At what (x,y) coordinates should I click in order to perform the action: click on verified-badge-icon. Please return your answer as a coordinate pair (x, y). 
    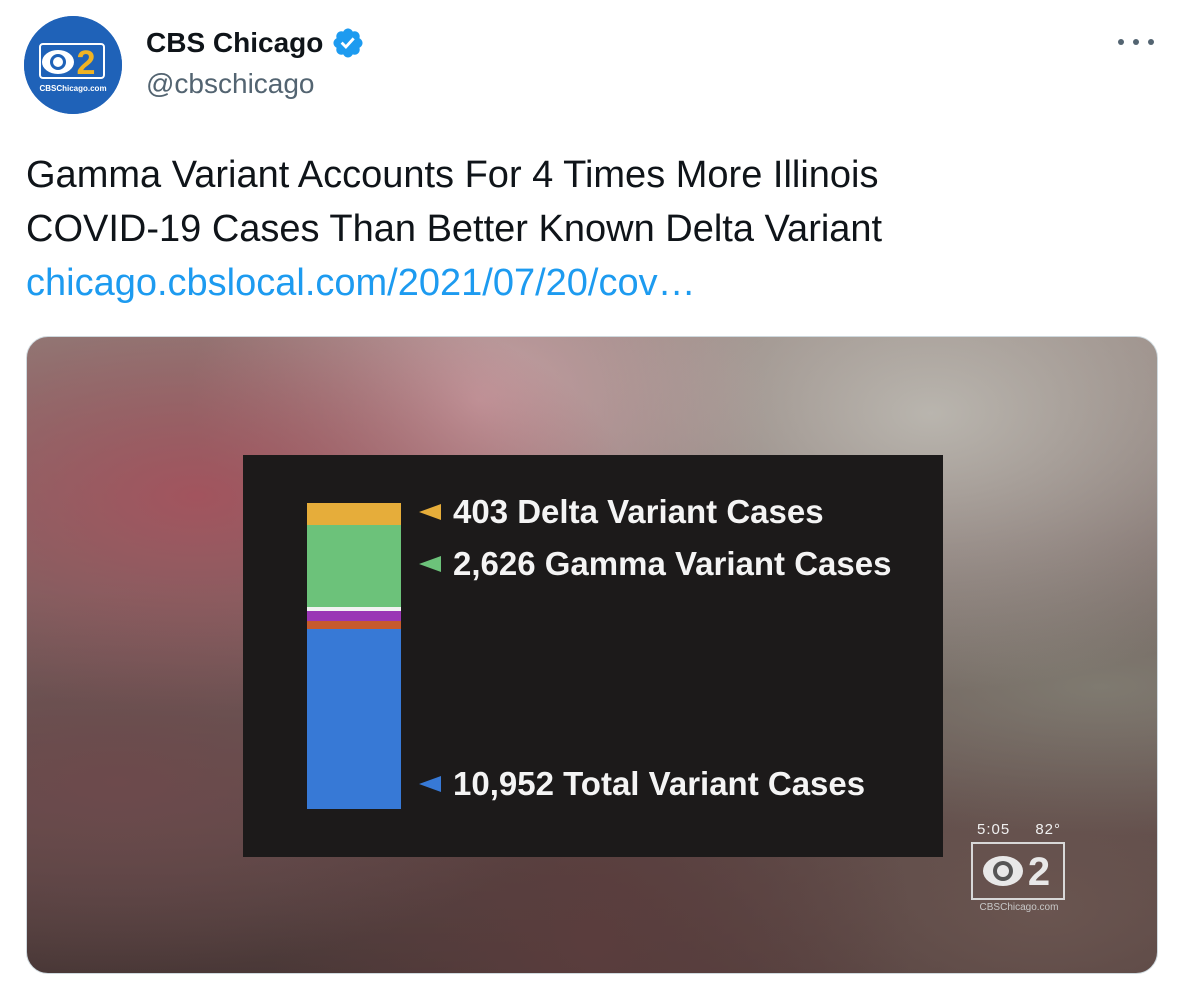
    Looking at the image, I should click on (348, 43).